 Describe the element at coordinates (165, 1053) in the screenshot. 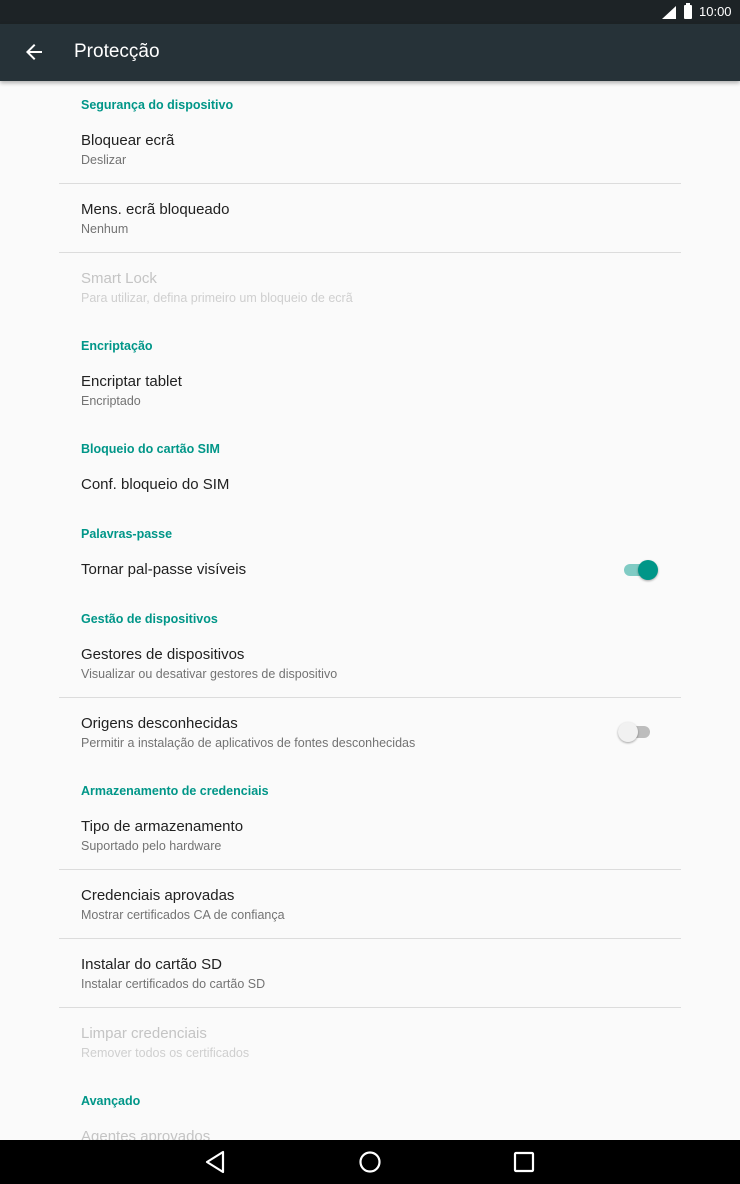

I see `clear-credentials-summary: Remover todos os certificados` at that location.